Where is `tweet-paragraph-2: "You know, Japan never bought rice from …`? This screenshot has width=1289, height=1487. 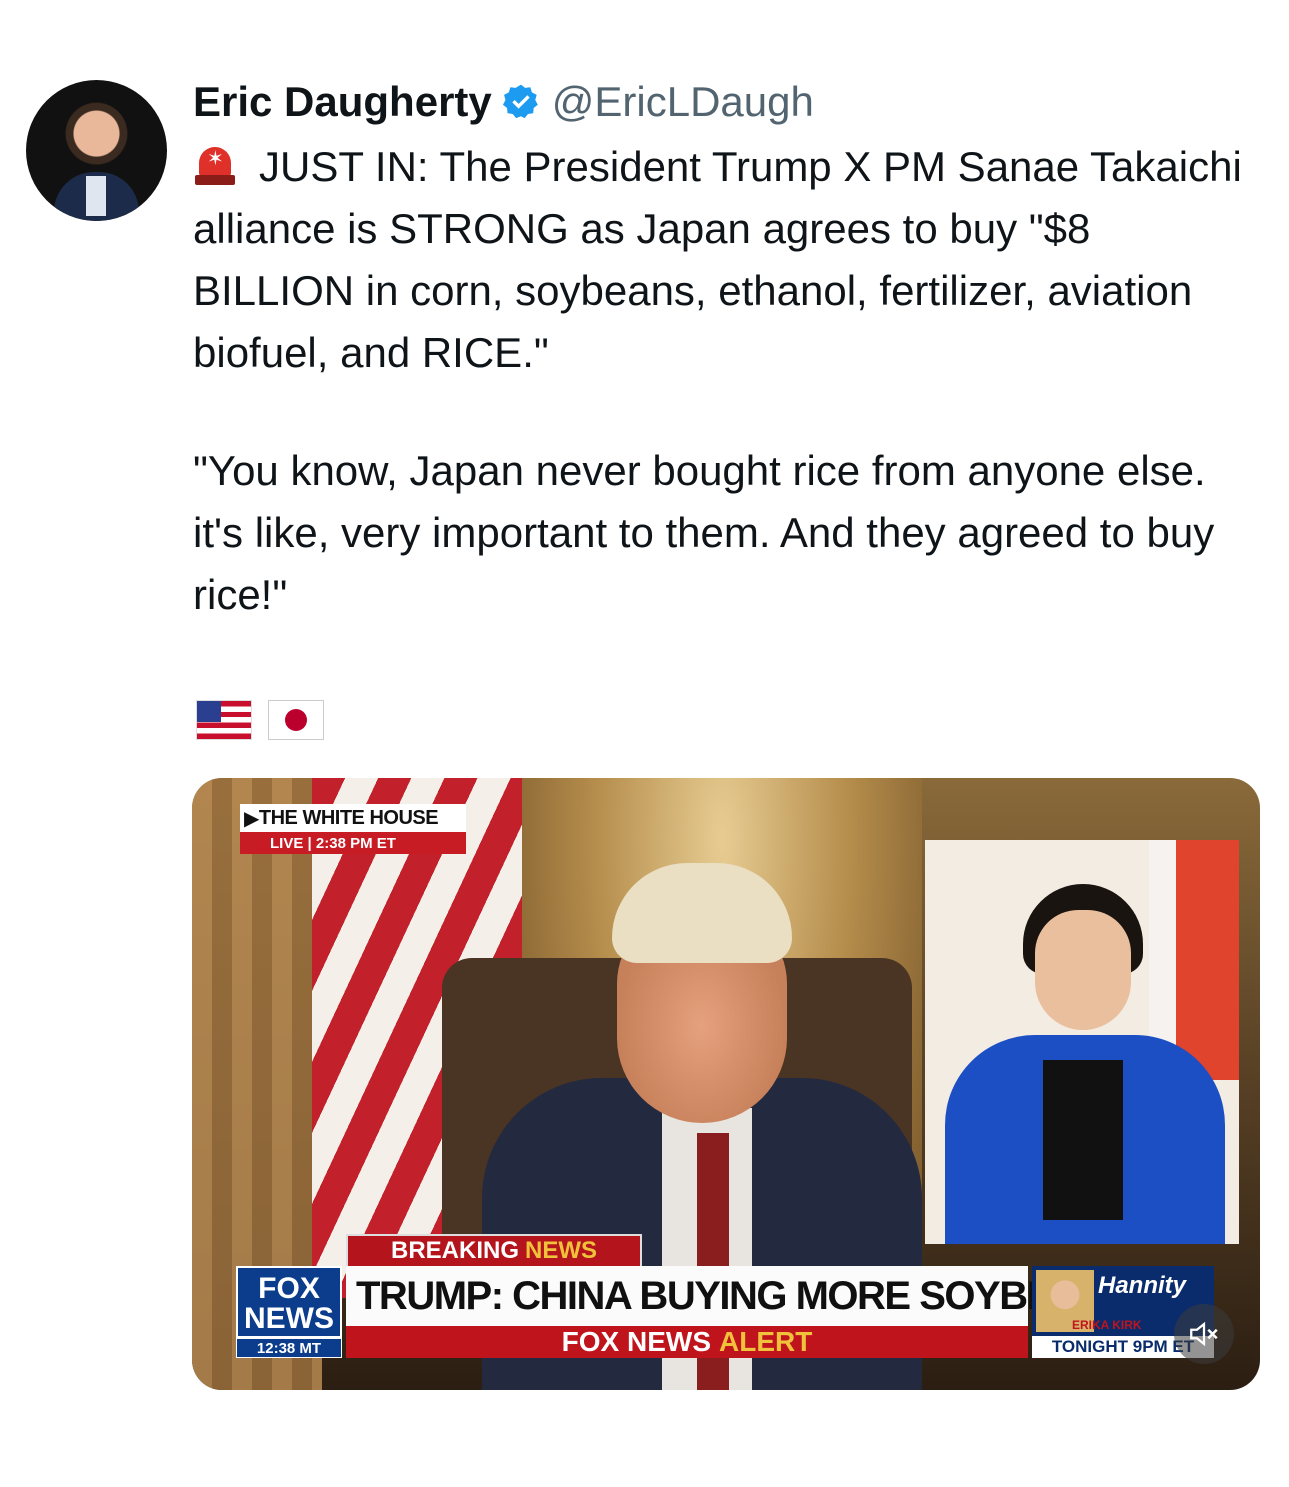 tweet-paragraph-2: "You know, Japan never bought rice from … is located at coordinates (704, 532).